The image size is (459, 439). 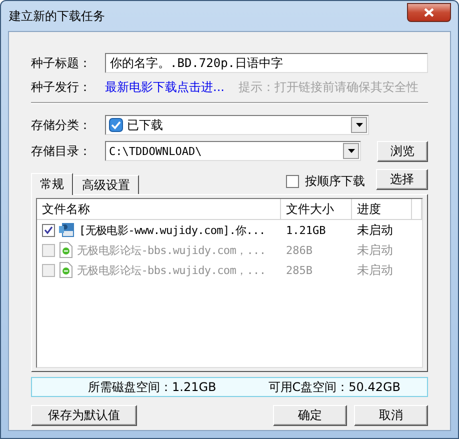 I want to click on free-space: 可用C盘空间：50.42GB, so click(x=334, y=387).